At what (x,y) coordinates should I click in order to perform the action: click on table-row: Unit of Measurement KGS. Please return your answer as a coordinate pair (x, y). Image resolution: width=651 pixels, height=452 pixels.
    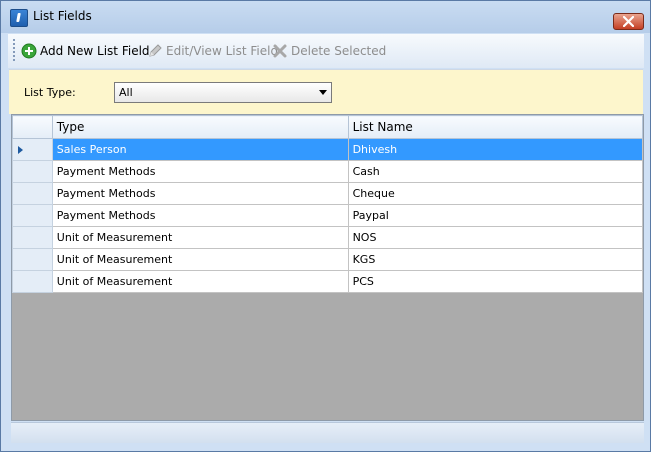
    Looking at the image, I should click on (328, 259).